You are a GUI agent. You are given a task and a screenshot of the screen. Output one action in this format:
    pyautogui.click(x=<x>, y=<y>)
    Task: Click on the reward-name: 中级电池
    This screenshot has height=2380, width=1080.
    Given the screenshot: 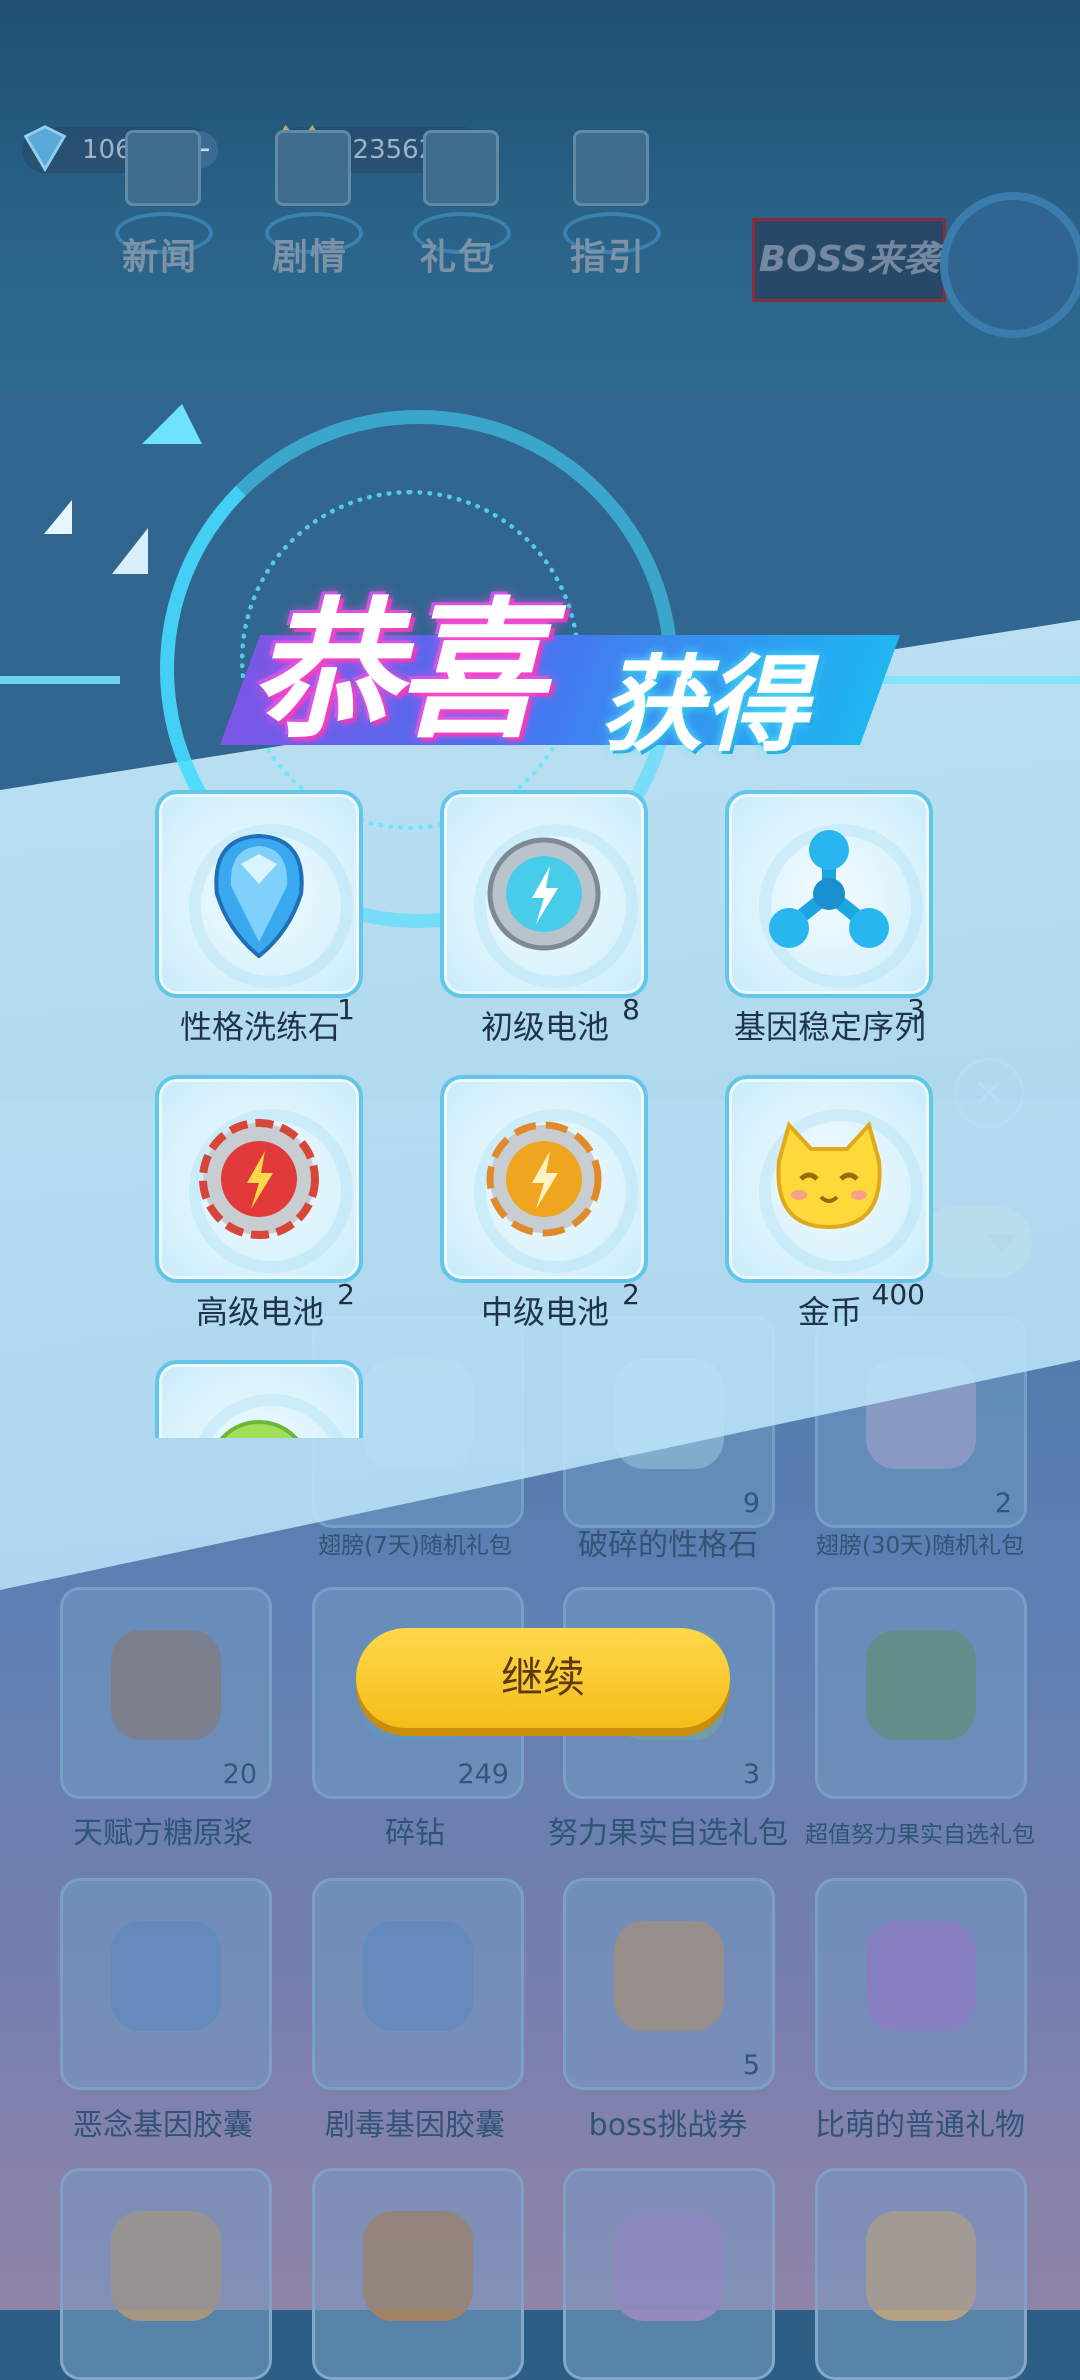 What is the action you would take?
    pyautogui.click(x=544, y=1312)
    